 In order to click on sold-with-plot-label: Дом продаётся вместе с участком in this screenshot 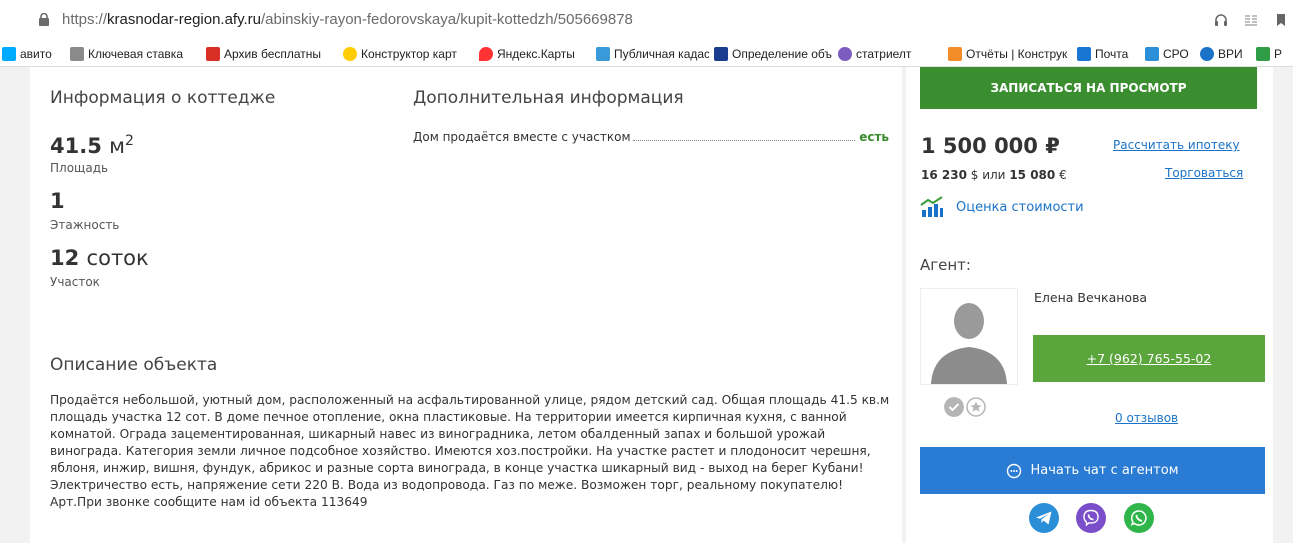, I will do `click(522, 137)`.